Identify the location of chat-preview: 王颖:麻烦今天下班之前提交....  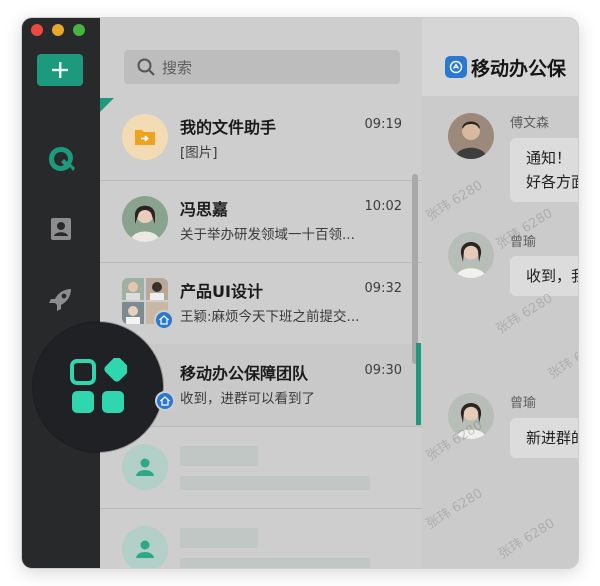
(270, 317).